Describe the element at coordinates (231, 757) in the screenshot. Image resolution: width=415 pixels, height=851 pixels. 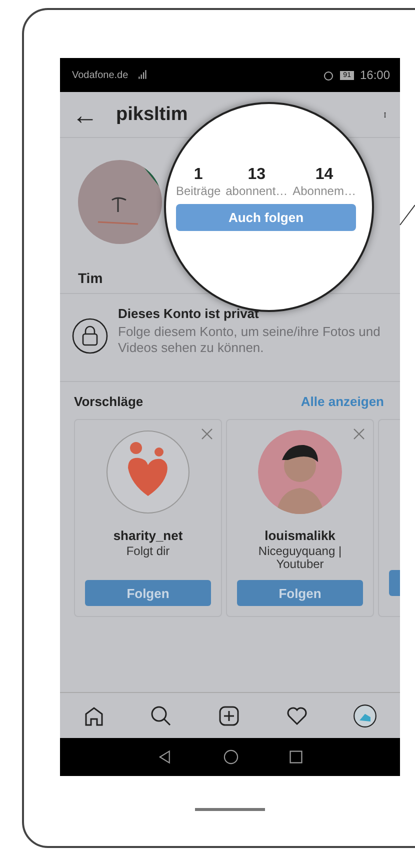
I see `home-circle-icon` at that location.